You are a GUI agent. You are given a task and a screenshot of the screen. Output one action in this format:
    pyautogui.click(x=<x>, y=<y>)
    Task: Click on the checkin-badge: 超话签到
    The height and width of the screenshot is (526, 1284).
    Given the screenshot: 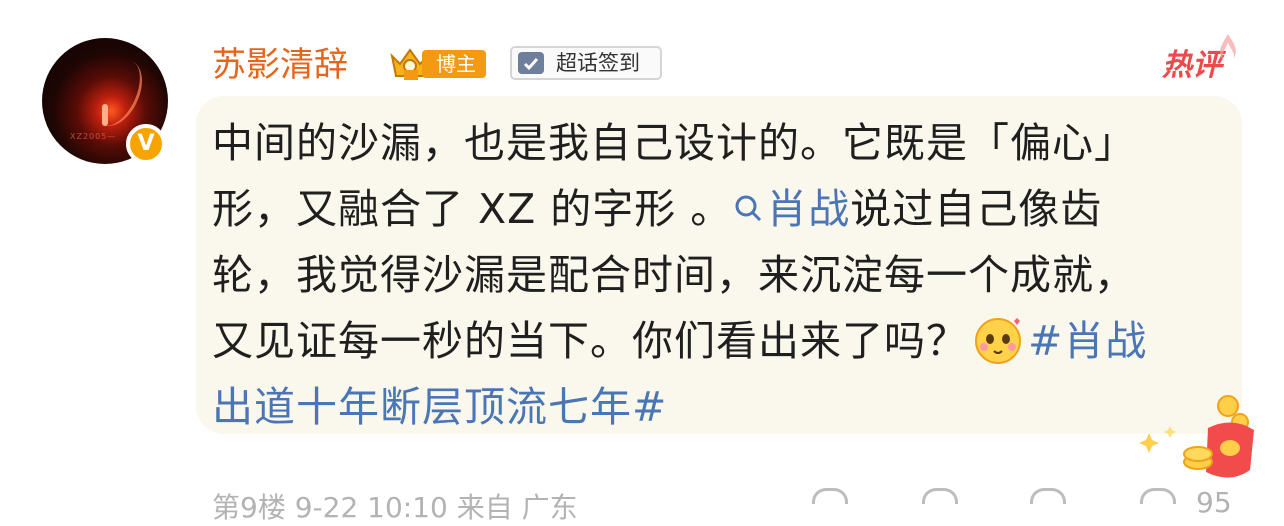 What is the action you would take?
    pyautogui.click(x=586, y=63)
    